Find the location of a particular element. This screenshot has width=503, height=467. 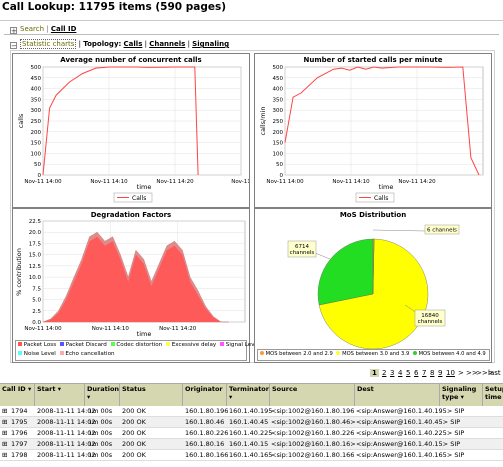

cell-originator: 160.1.80.226 is located at coordinates (207, 433).